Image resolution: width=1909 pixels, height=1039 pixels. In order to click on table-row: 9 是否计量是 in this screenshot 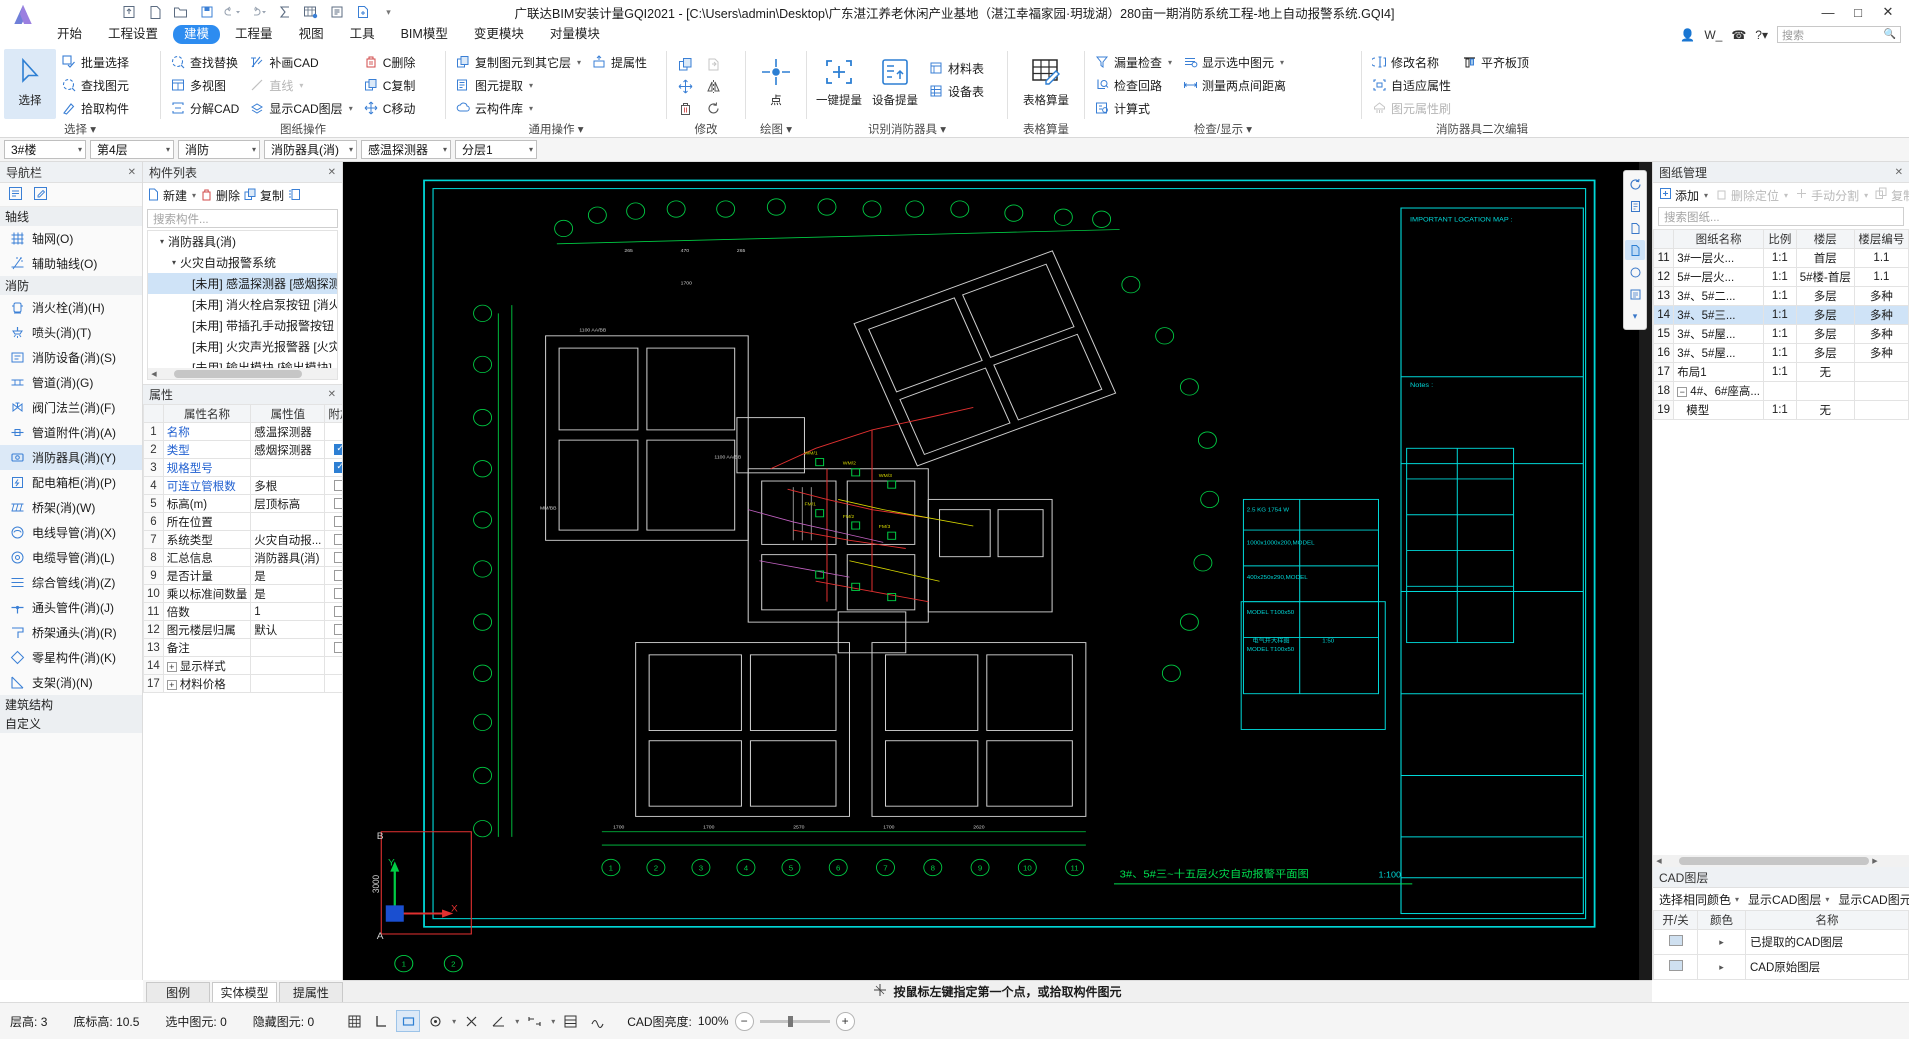, I will do `click(242, 575)`.